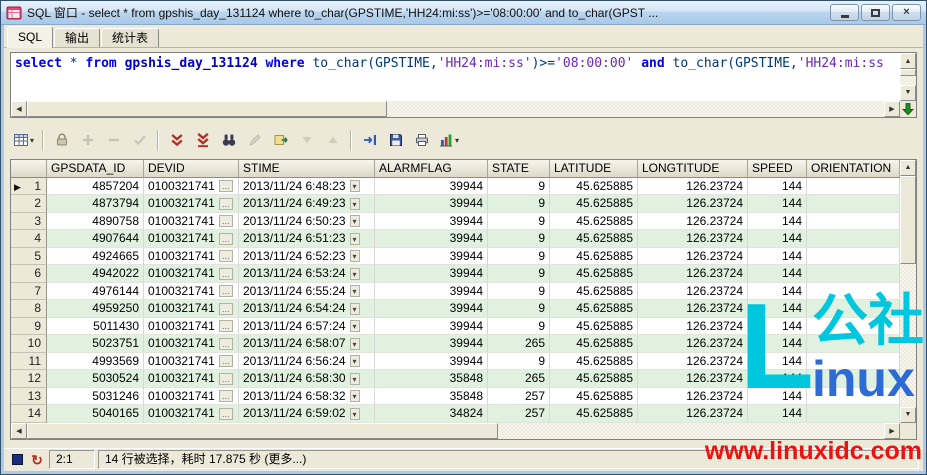  Describe the element at coordinates (307, 309) in the screenshot. I see `cell-stime: 2013/11/24 6:54:24 ▾` at that location.